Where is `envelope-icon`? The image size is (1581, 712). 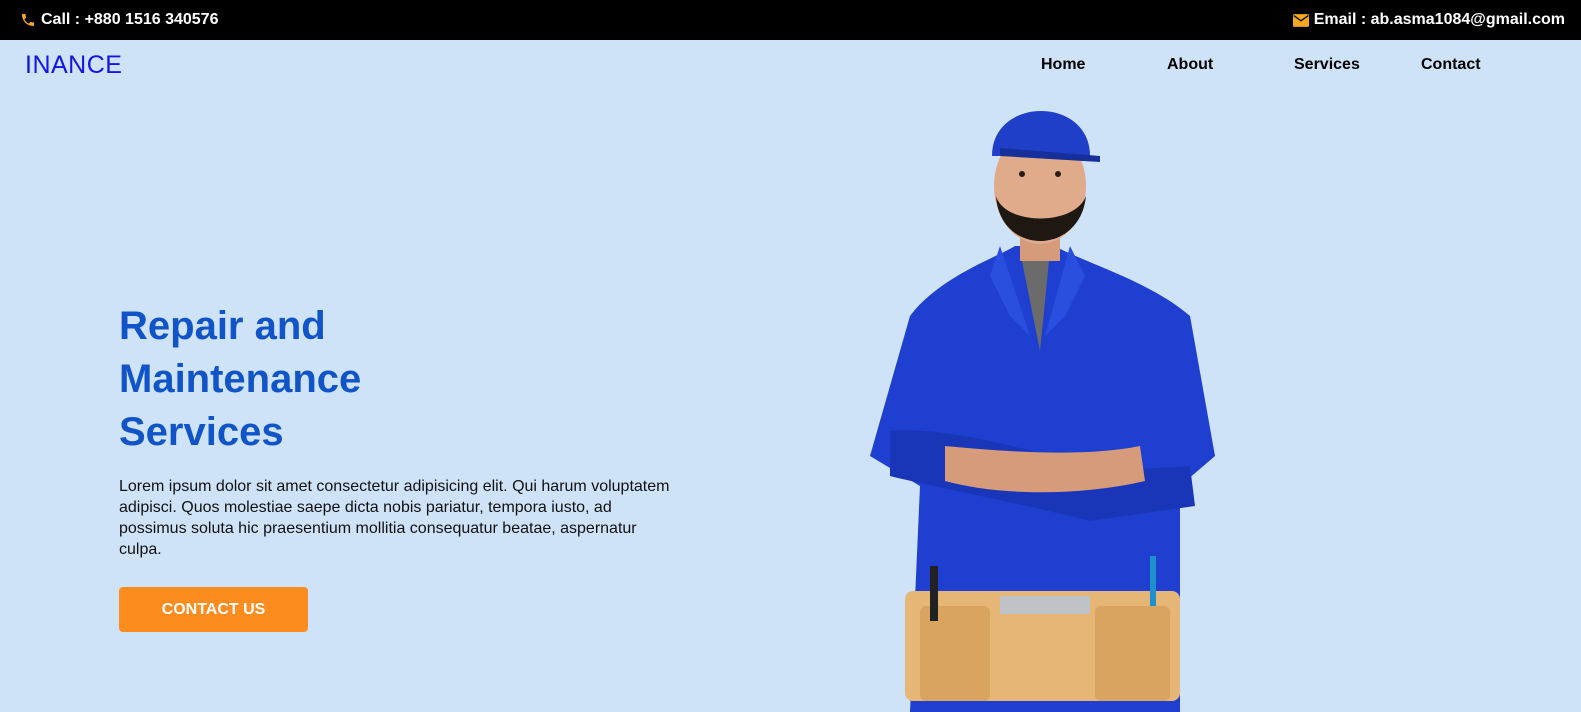
envelope-icon is located at coordinates (1300, 20).